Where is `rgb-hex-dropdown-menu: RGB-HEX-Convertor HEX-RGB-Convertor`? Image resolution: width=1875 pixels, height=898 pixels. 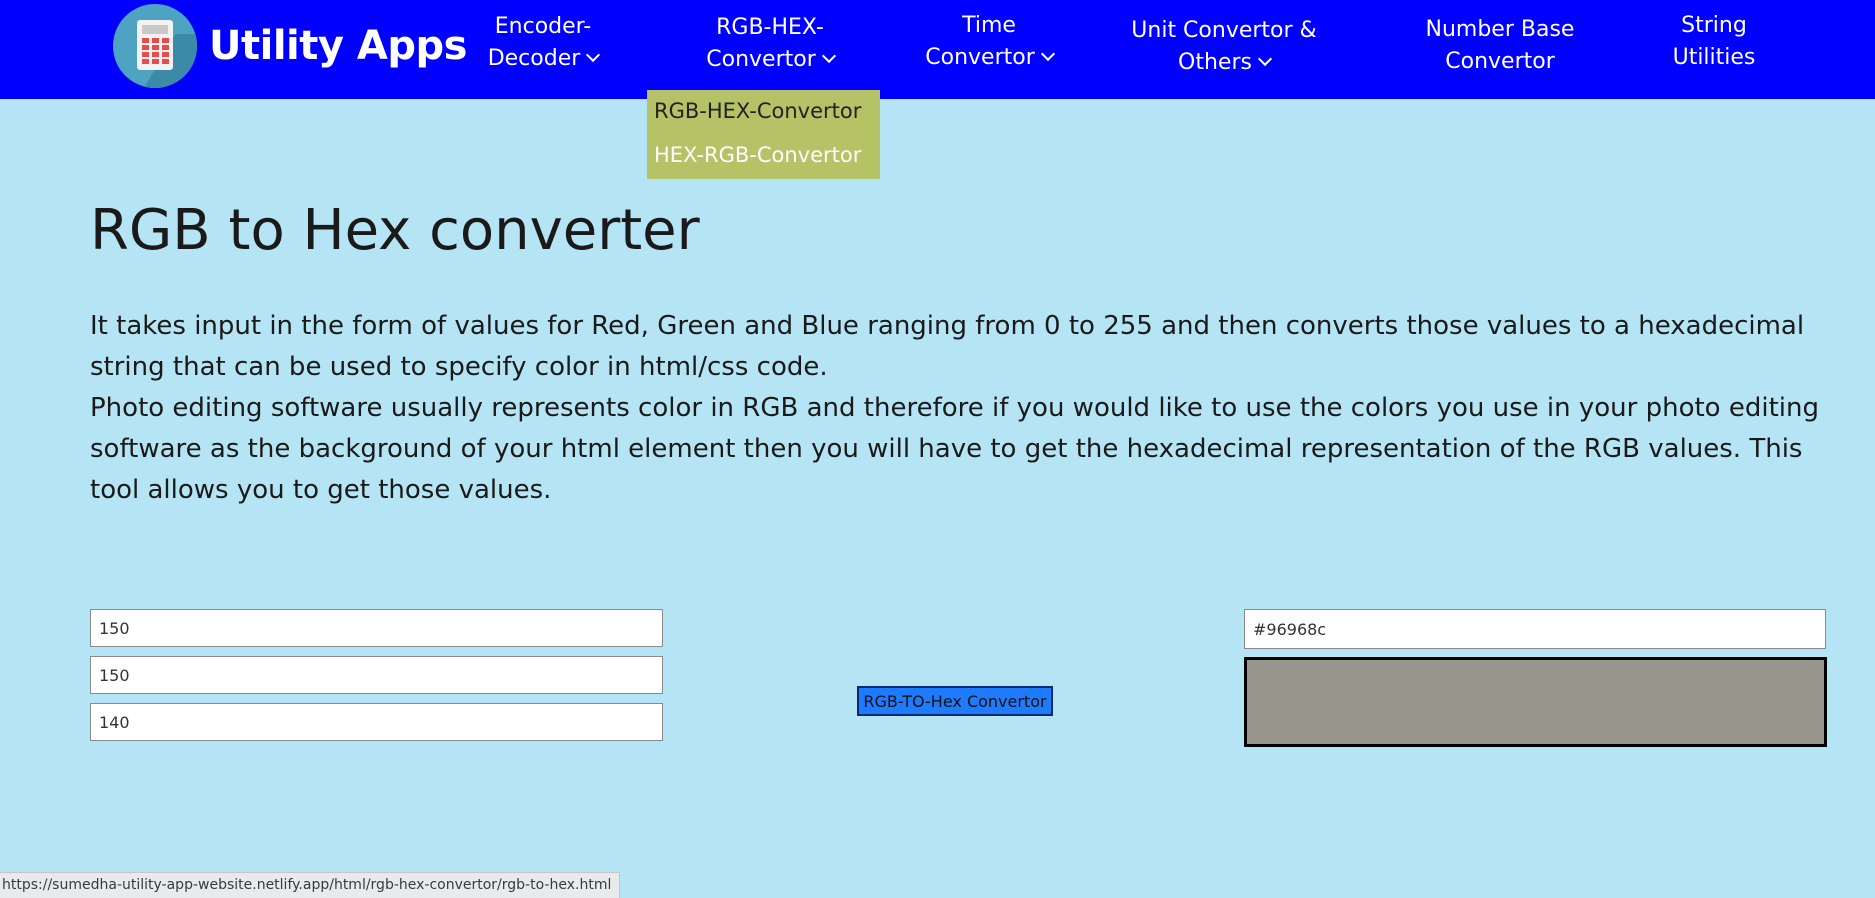 rgb-hex-dropdown-menu: RGB-HEX-Convertor HEX-RGB-Convertor is located at coordinates (763, 134).